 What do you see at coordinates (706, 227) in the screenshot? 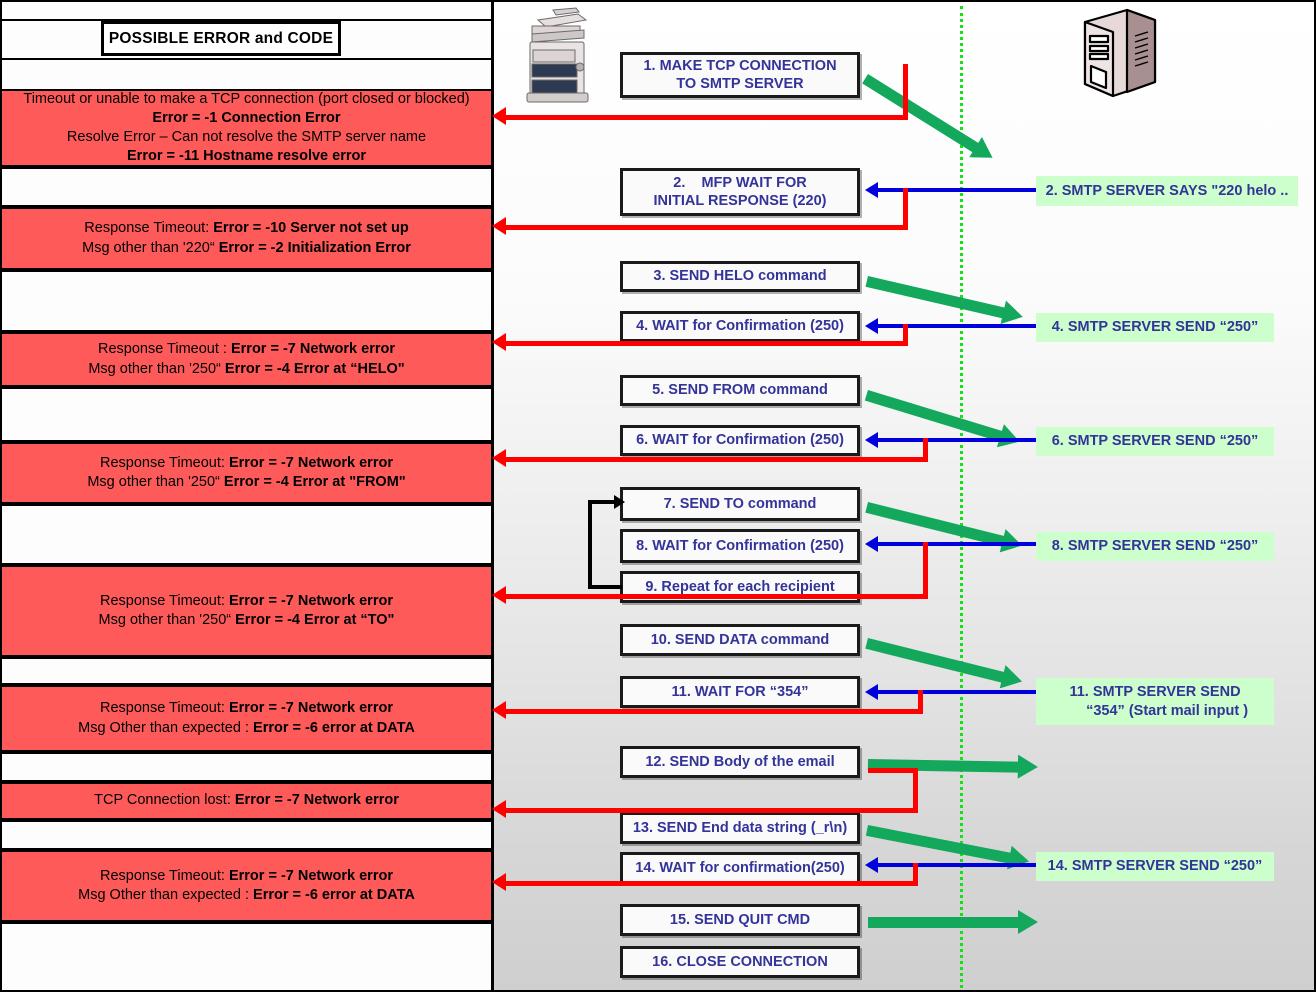
I see `error-path-2-horz` at bounding box center [706, 227].